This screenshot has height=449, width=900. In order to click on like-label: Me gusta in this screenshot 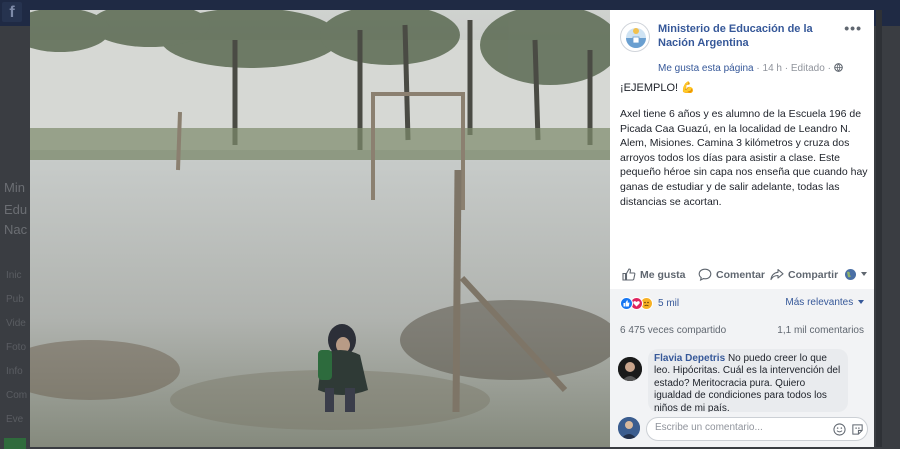, I will do `click(663, 274)`.